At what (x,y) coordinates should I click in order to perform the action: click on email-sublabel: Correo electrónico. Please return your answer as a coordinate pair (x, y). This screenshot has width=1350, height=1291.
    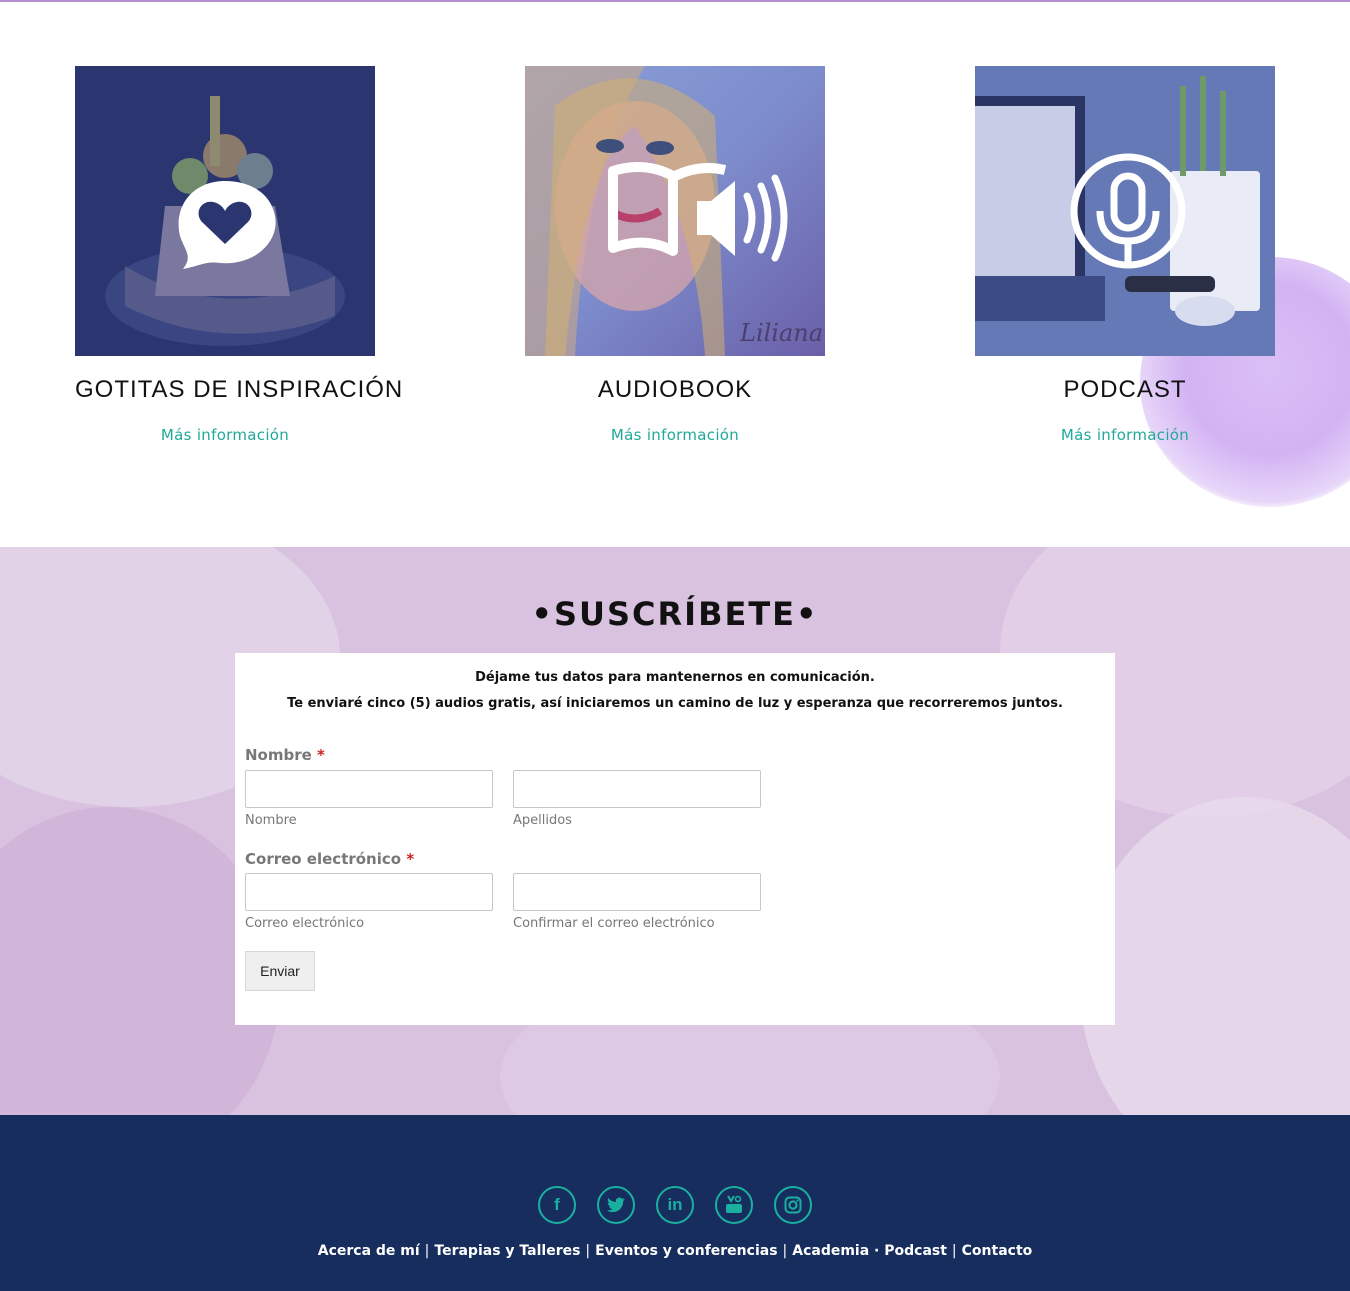
    Looking at the image, I should click on (305, 923).